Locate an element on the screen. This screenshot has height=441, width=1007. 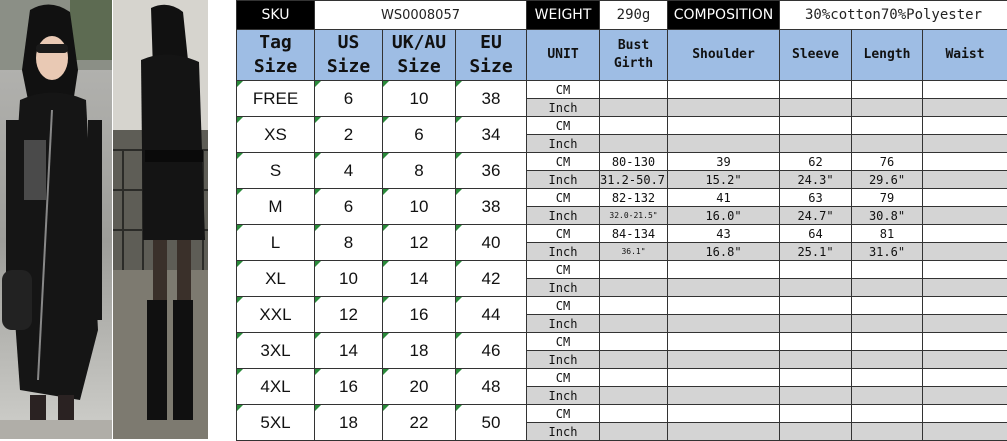
size-row-cm: XL101442CM is located at coordinates (622, 270).